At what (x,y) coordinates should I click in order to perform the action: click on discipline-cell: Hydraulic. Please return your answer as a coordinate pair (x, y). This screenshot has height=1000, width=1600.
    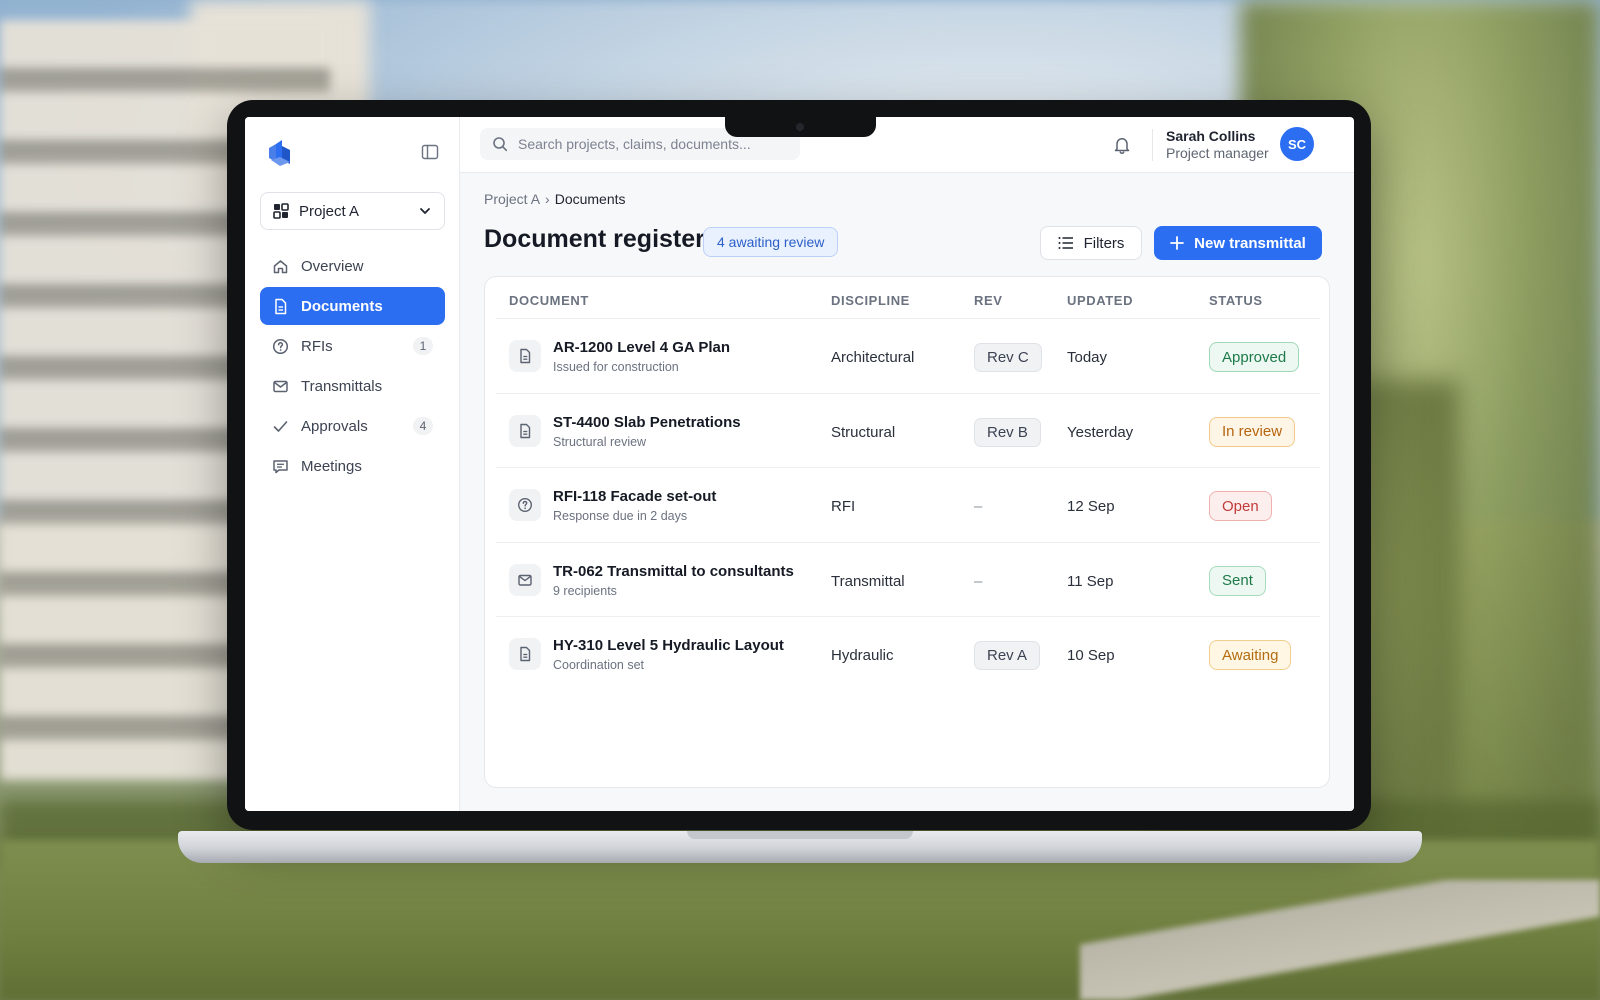
    Looking at the image, I should click on (862, 655).